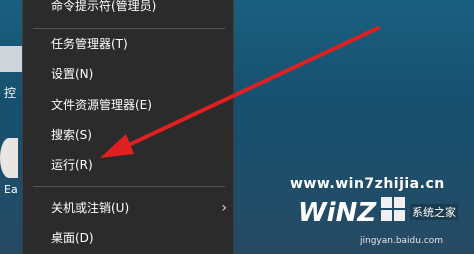 The image size is (474, 254). Describe the element at coordinates (434, 212) in the screenshot. I see `watermark-logo-tag: 系统之家` at that location.